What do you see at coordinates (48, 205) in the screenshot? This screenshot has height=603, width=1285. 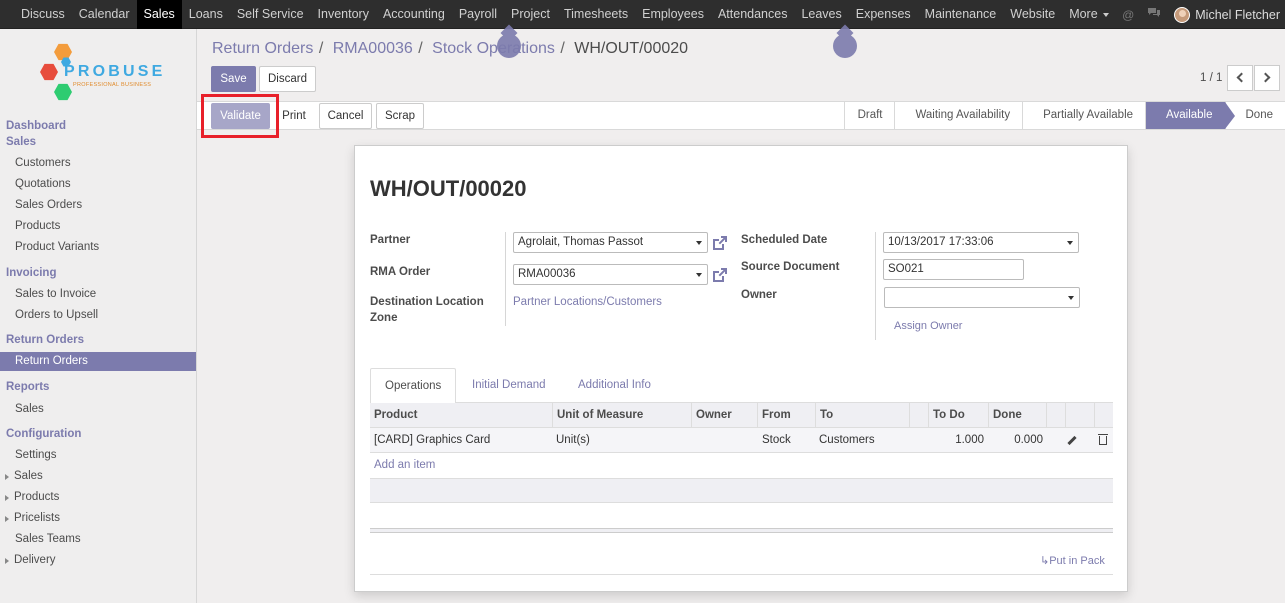 I see `sidebar-item-sales-orders: Sales Orders` at bounding box center [48, 205].